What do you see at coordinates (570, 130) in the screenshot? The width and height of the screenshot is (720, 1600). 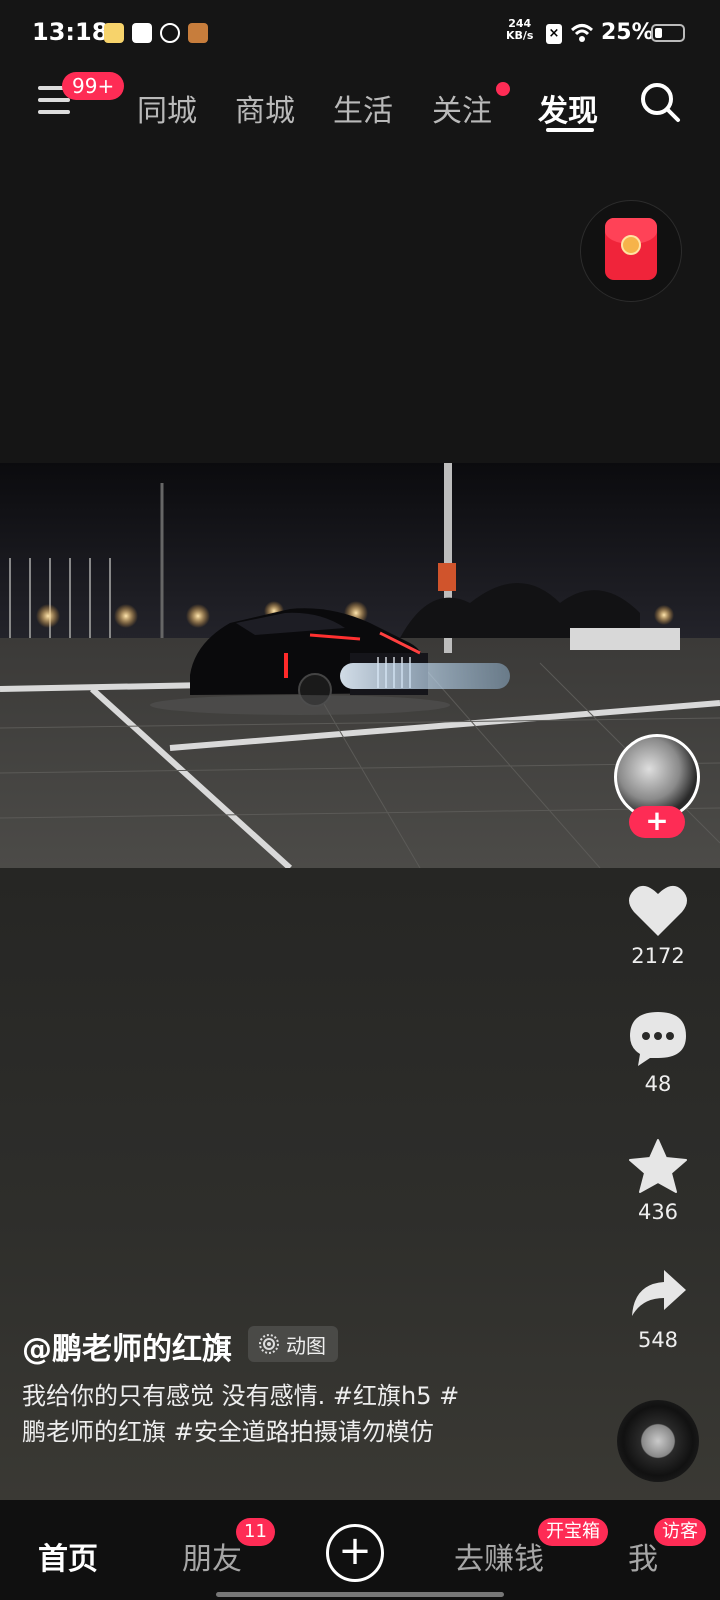 I see `active-tab-indicator` at bounding box center [570, 130].